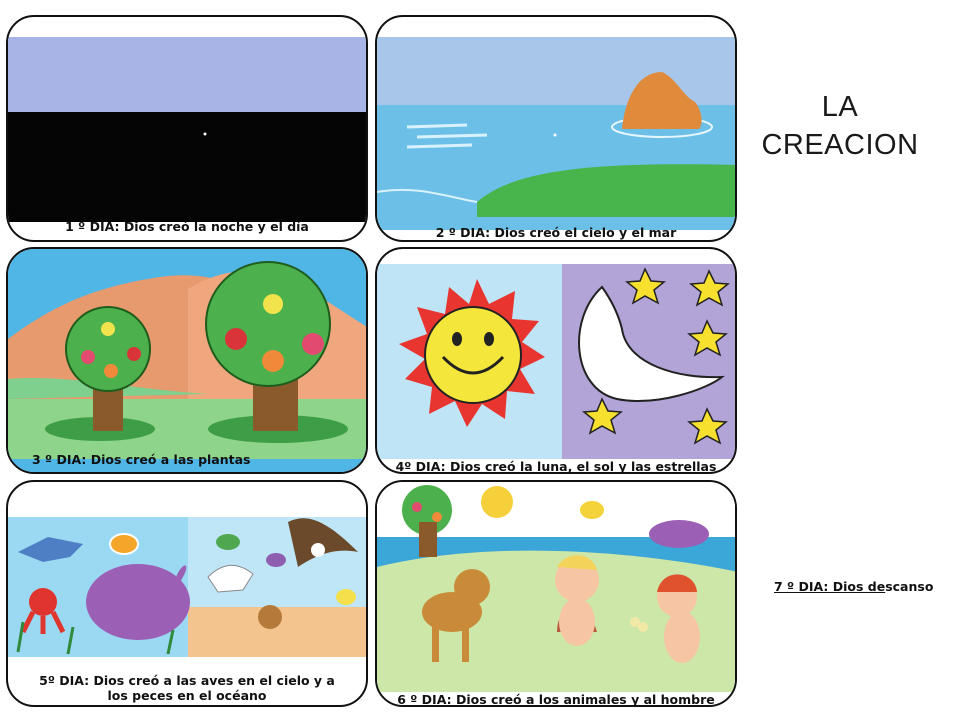 The image size is (960, 720). What do you see at coordinates (840, 145) in the screenshot?
I see `title-line-2: CREACION` at bounding box center [840, 145].